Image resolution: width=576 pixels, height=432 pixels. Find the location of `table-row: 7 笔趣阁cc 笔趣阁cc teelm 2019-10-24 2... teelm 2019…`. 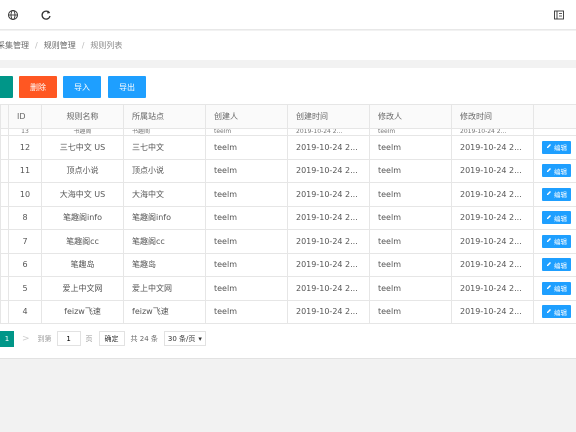

table-row: 7 笔趣阁cc 笔趣阁cc teelm 2019-10-24 2... teelm 2019… is located at coordinates (288, 241).